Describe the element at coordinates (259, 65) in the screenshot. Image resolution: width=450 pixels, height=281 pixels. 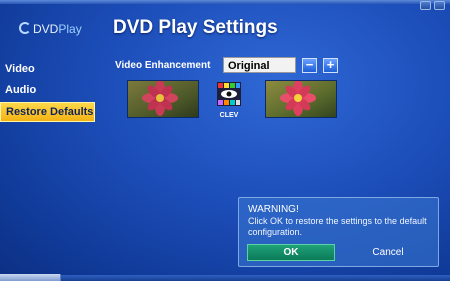
I see `video-enhancement-select: Original` at that location.